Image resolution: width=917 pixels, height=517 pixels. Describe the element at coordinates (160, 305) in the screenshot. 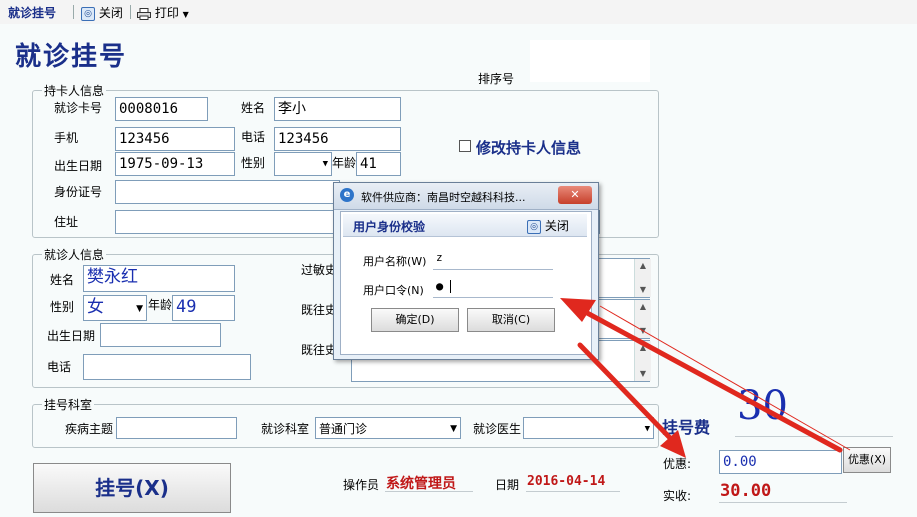

I see `patient-age-label: 年龄` at that location.